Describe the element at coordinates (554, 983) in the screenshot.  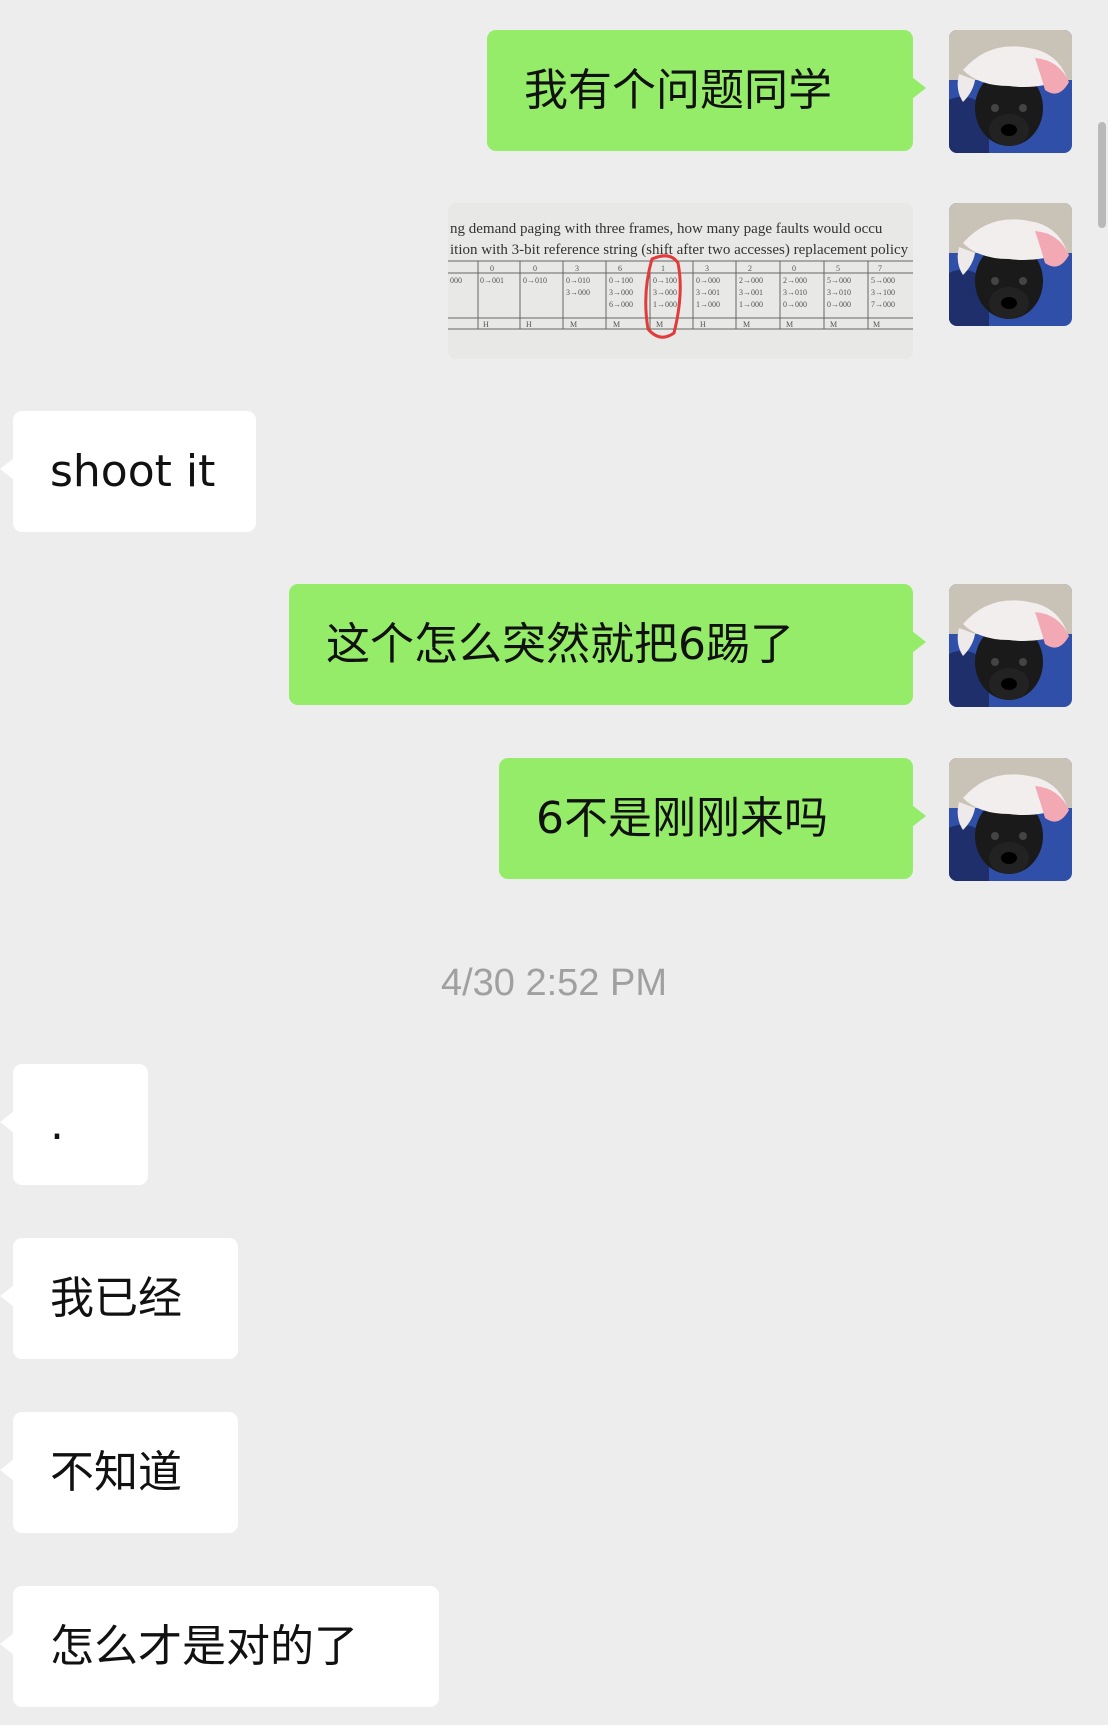
I see `message-timestamp: 4/30 2:52 PM` at that location.